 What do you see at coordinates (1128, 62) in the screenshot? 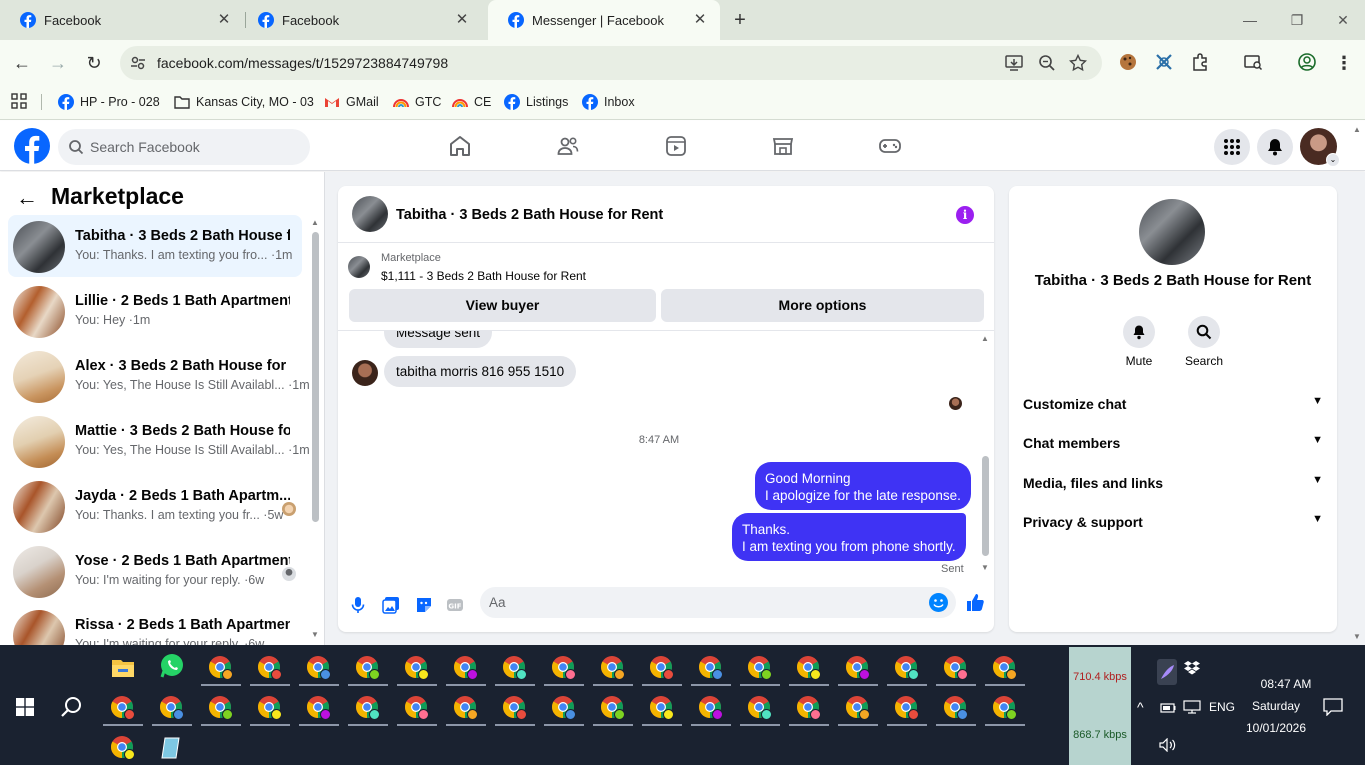
I see `cookie-extension-icon` at bounding box center [1128, 62].